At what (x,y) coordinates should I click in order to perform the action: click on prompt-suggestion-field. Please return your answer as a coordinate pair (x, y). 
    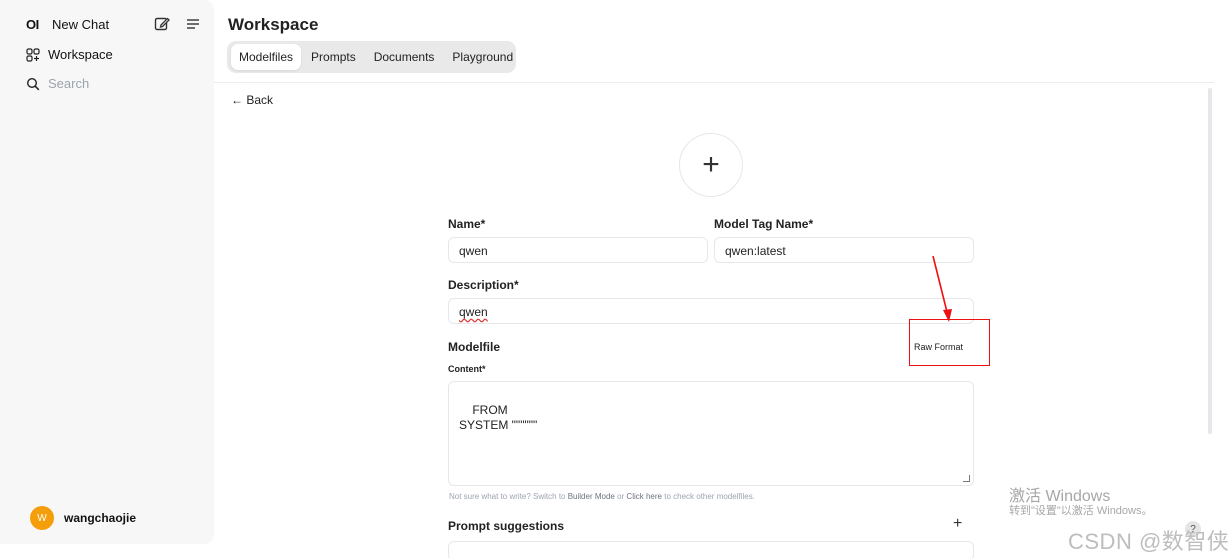
    Looking at the image, I should click on (711, 549).